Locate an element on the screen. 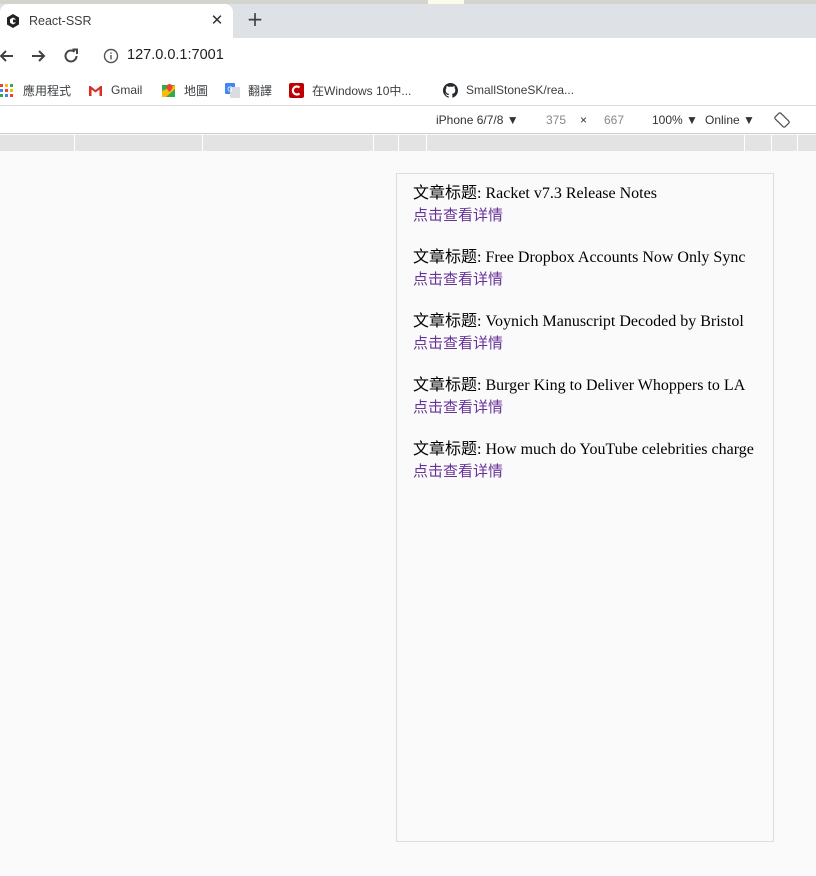  viewport-height-input: 667 is located at coordinates (614, 120).